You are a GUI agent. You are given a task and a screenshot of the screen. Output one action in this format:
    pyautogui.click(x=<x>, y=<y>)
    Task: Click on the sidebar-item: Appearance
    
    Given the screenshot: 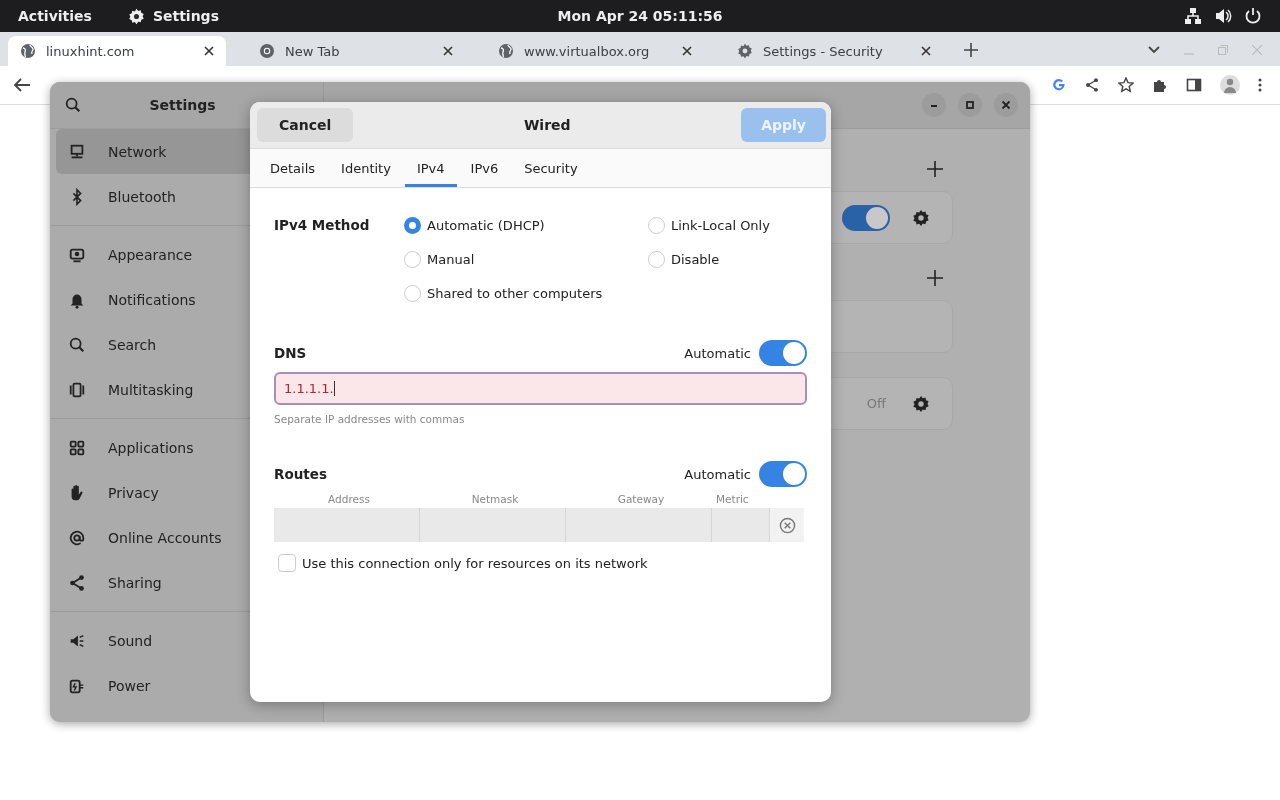 What is the action you would take?
    pyautogui.click(x=186, y=254)
    